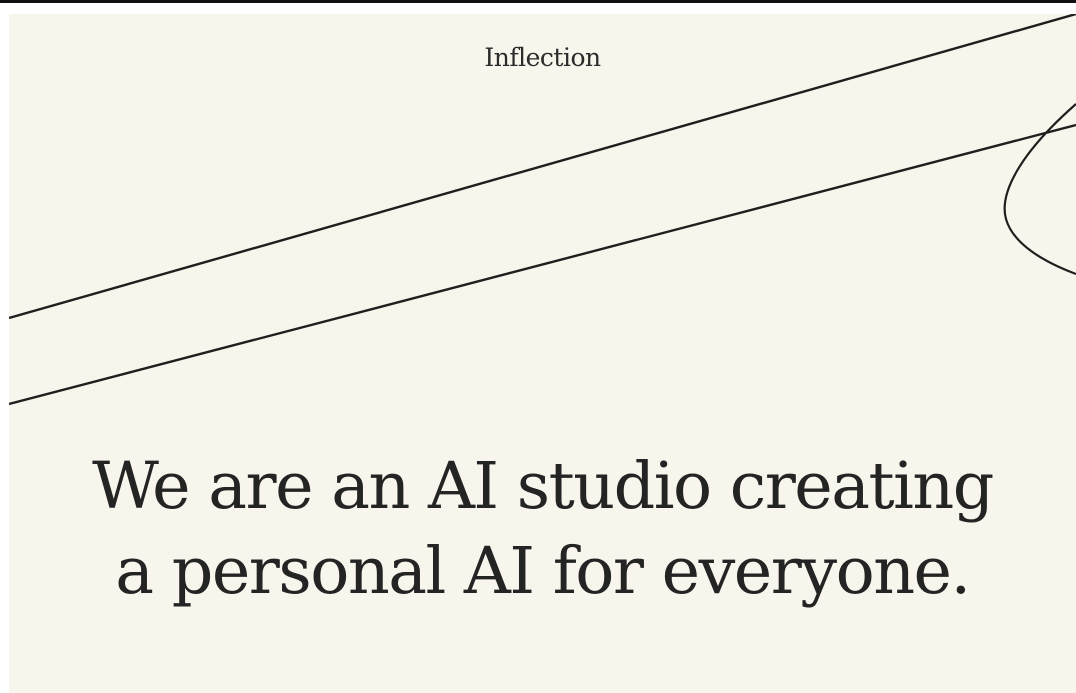 This screenshot has width=1076, height=693. Describe the element at coordinates (543, 486) in the screenshot. I see `hero-line-1: We are an AI studio creating` at that location.